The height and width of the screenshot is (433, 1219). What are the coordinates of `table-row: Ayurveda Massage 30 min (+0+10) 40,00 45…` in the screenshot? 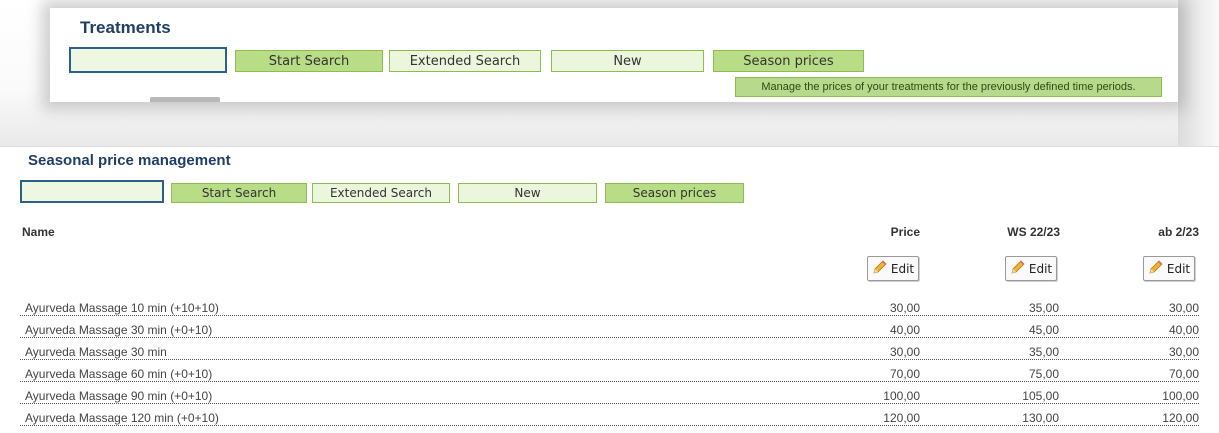 It's located at (609, 329).